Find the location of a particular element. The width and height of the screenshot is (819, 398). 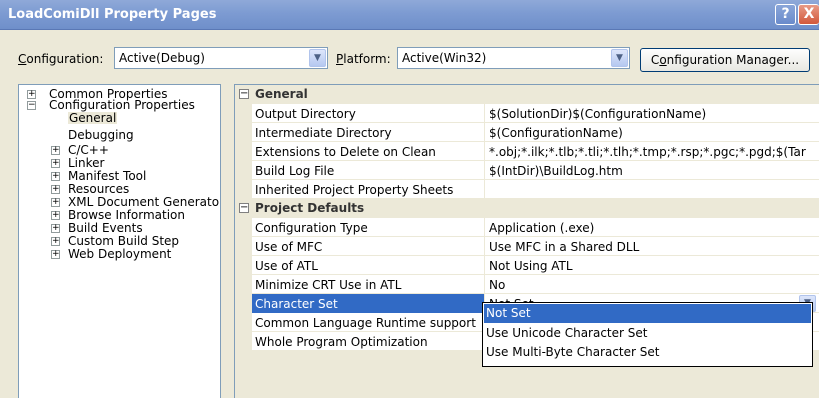

property-name: Common Language Runtime support is located at coordinates (365, 323).